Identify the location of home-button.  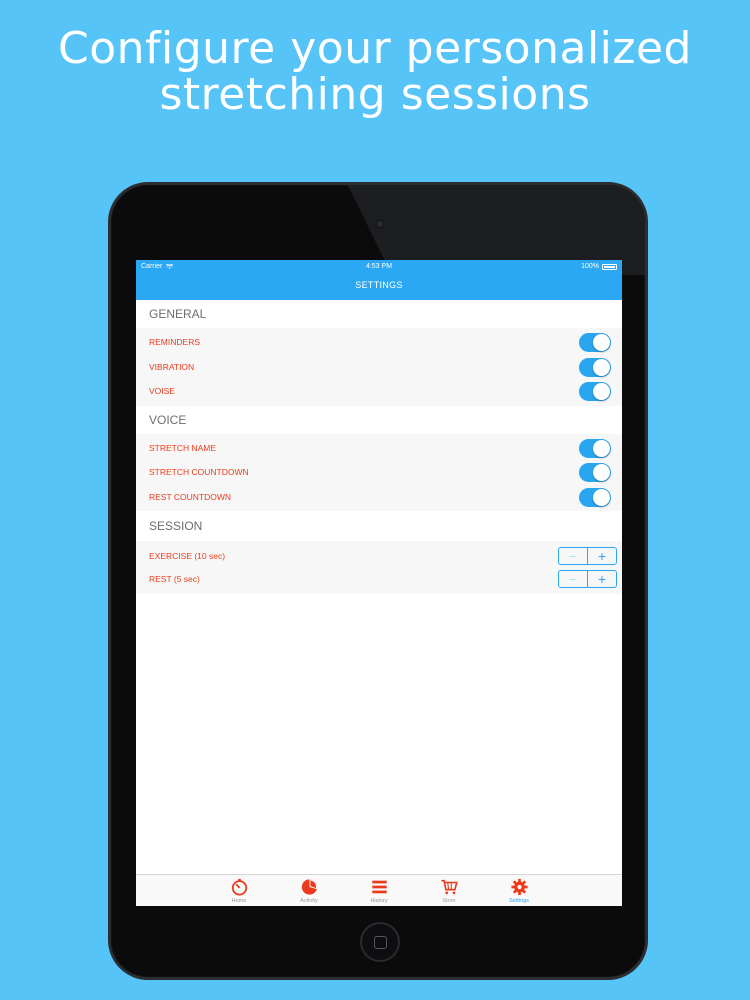
(380, 942).